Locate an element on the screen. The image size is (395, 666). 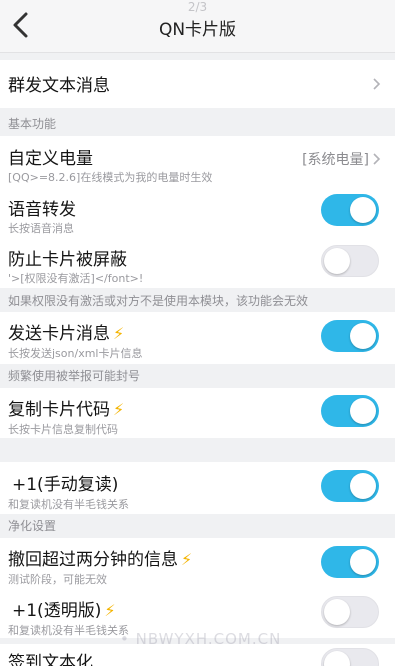
watermark: • NBWYXH.COM.CN is located at coordinates (201, 639).